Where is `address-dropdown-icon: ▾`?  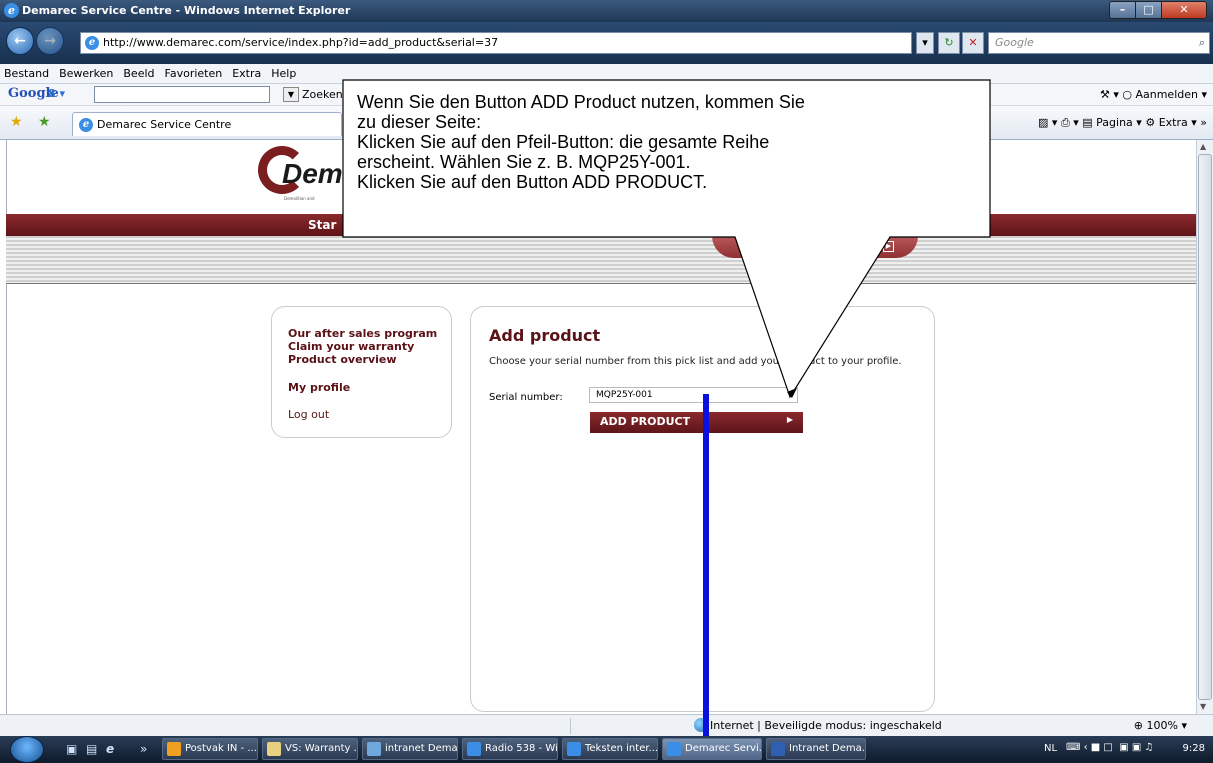 address-dropdown-icon: ▾ is located at coordinates (925, 43).